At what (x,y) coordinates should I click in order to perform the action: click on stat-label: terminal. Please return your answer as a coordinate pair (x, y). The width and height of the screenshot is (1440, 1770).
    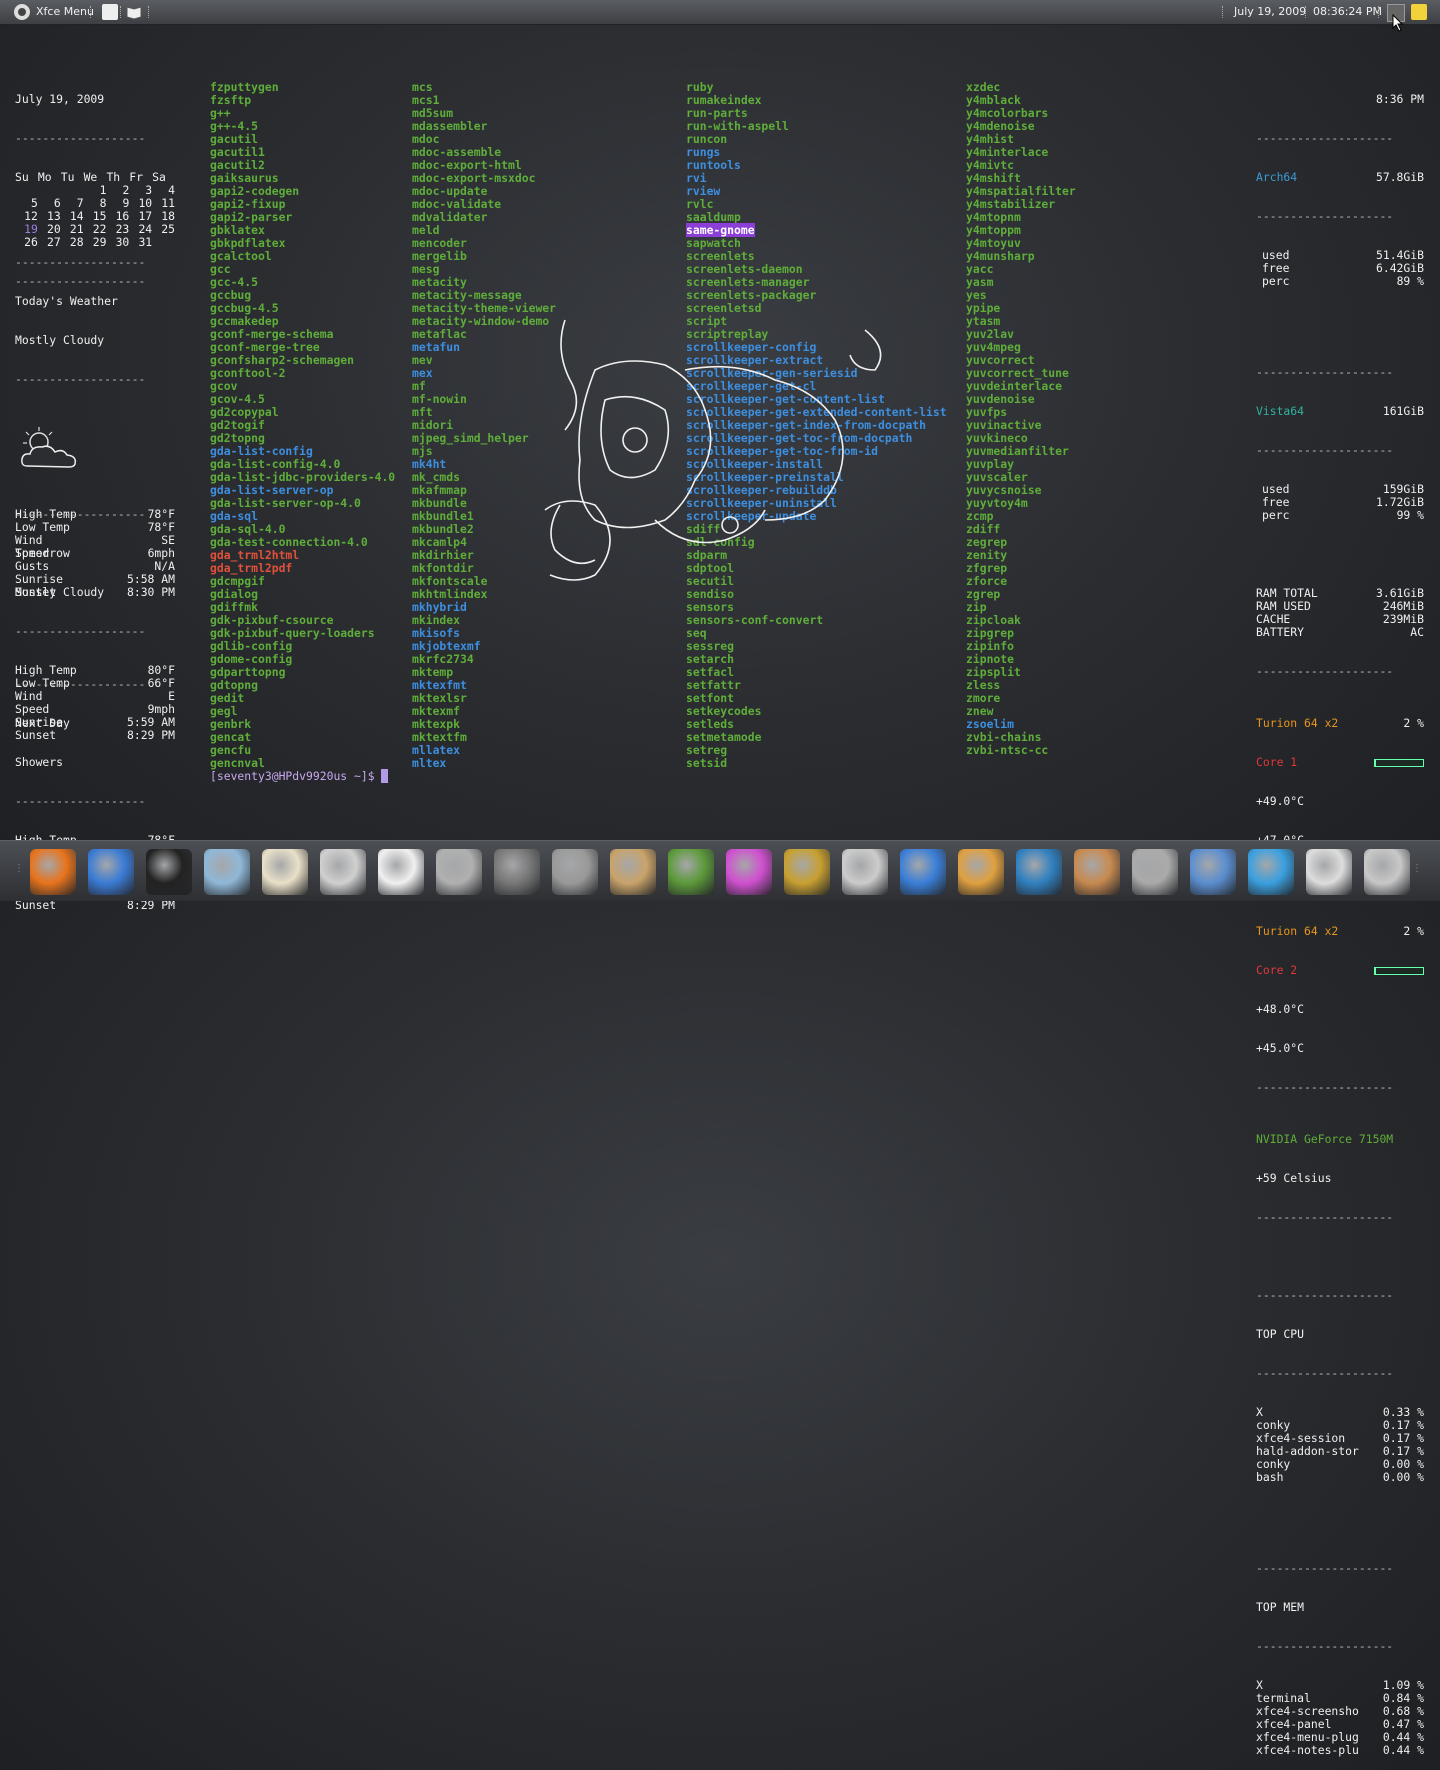
    Looking at the image, I should click on (1283, 1698).